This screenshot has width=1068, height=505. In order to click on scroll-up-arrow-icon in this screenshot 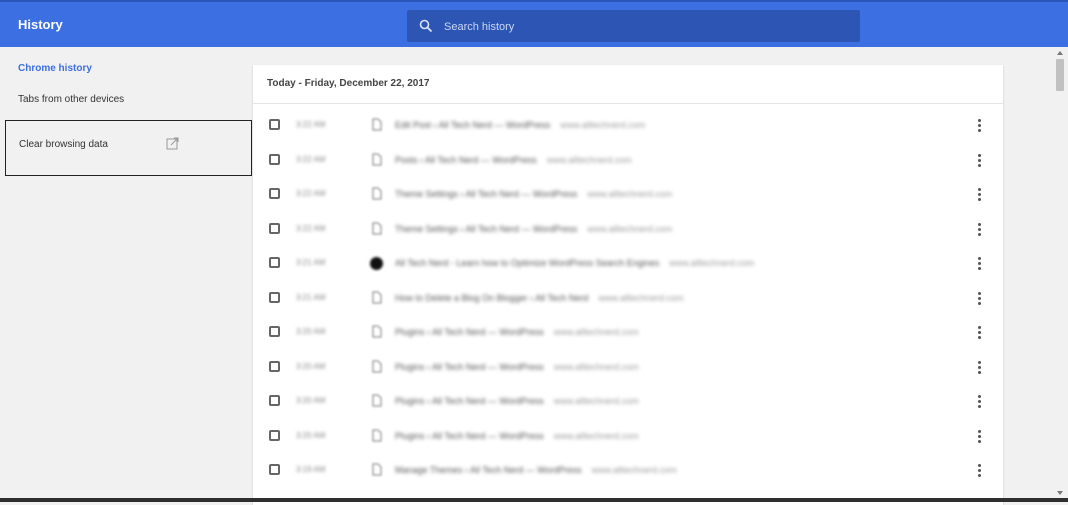, I will do `click(1060, 53)`.